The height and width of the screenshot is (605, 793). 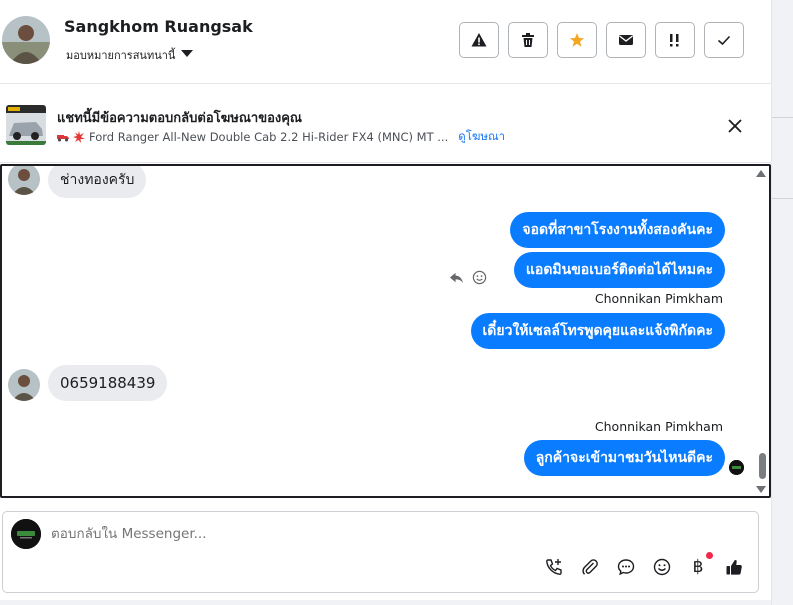 I want to click on like-button, so click(x=734, y=567).